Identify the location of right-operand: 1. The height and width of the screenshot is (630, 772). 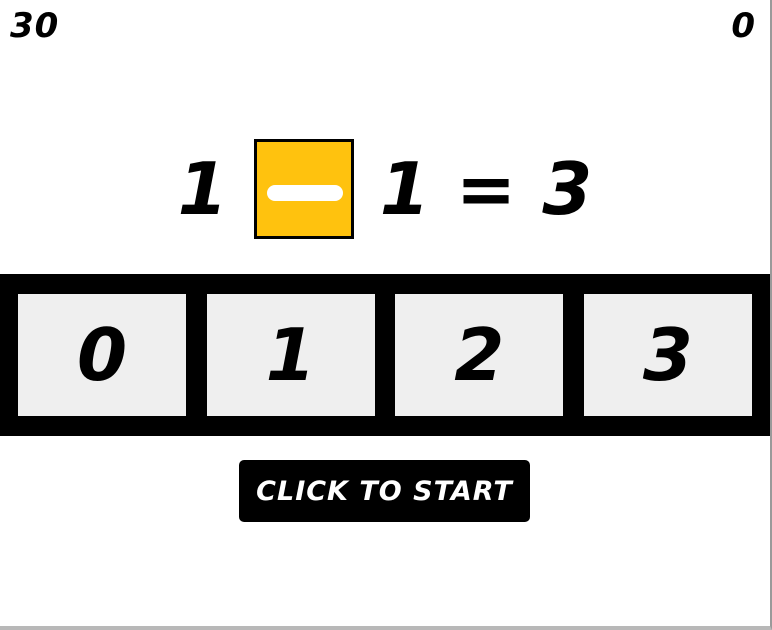
(404, 189).